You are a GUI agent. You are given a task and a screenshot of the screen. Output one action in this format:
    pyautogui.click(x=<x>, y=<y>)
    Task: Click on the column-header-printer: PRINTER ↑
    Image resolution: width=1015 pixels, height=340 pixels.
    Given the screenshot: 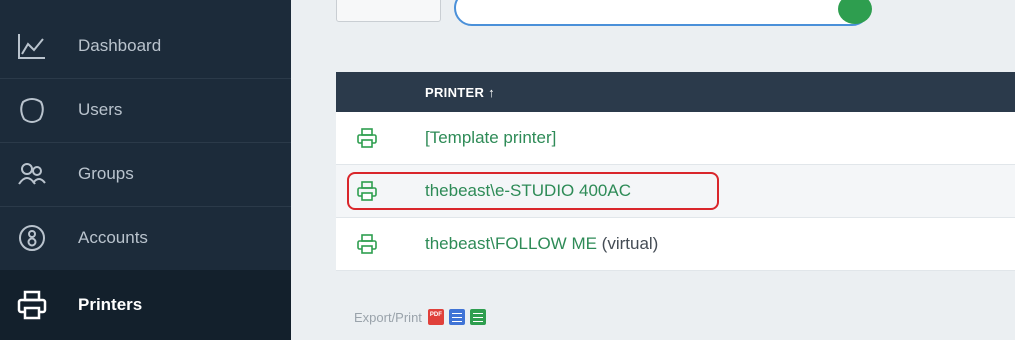 What is the action you would take?
    pyautogui.click(x=460, y=92)
    